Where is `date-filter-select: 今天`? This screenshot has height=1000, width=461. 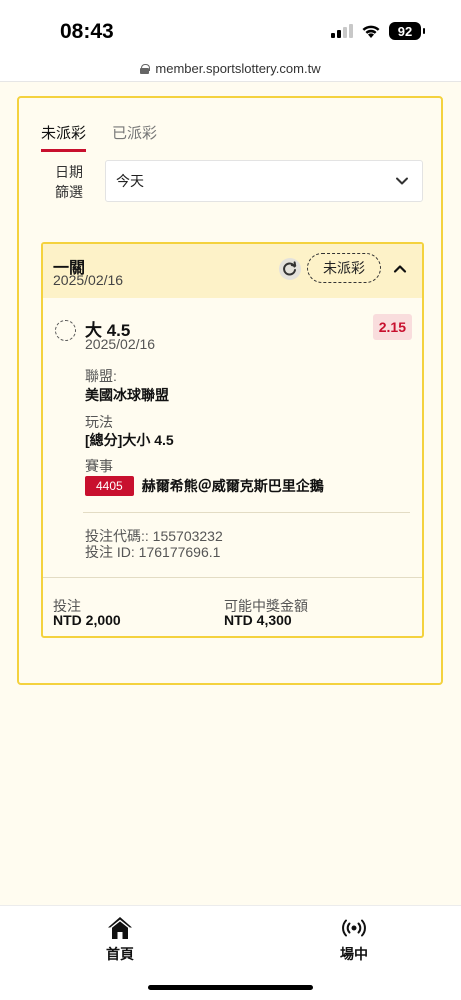 date-filter-select: 今天 is located at coordinates (264, 181).